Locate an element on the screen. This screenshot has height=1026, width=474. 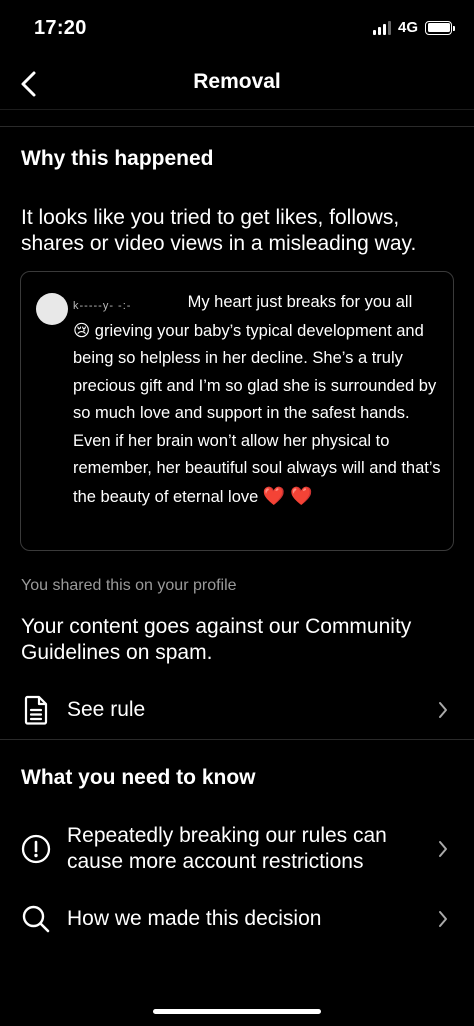
home-indicator is located at coordinates (237, 1011).